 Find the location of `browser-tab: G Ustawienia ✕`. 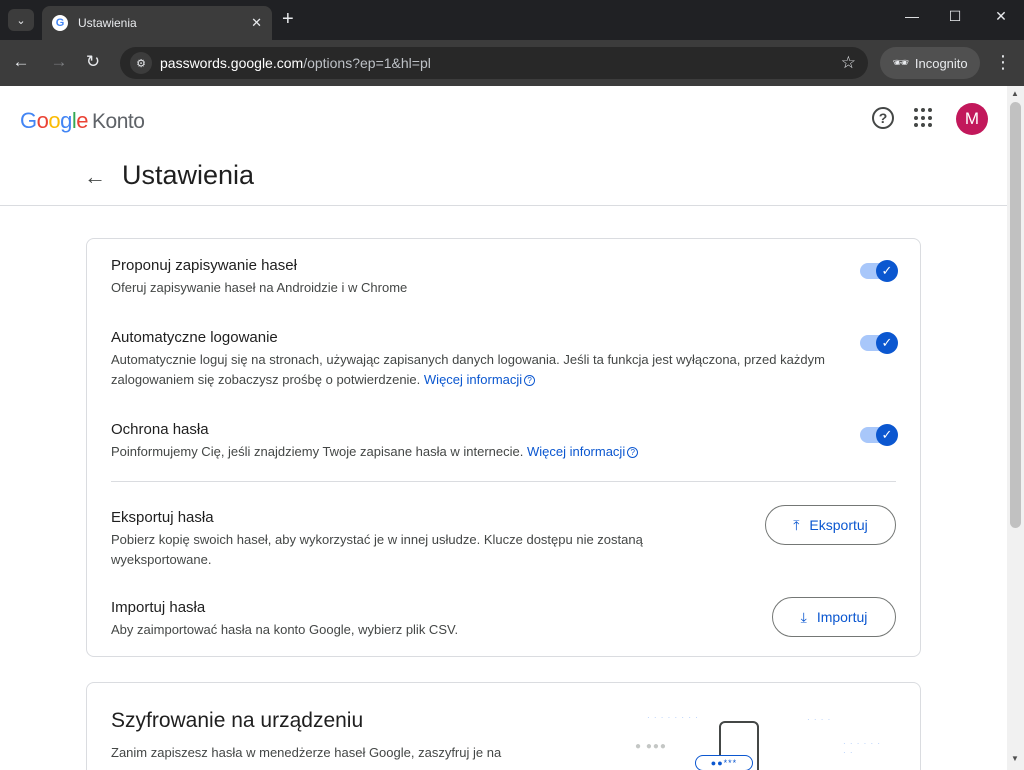

browser-tab: G Ustawienia ✕ is located at coordinates (157, 23).